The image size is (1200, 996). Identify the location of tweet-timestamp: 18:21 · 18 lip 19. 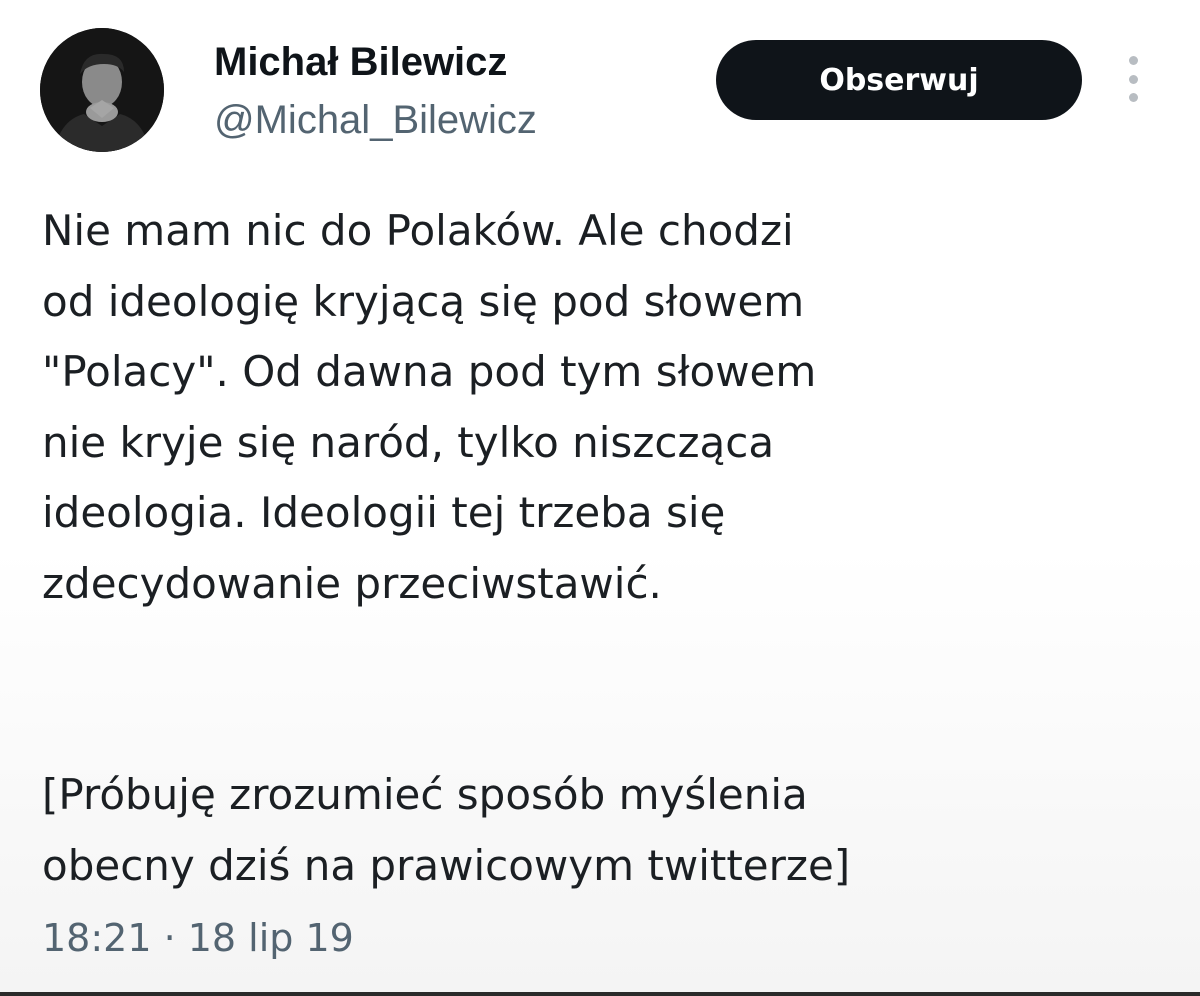
(198, 938).